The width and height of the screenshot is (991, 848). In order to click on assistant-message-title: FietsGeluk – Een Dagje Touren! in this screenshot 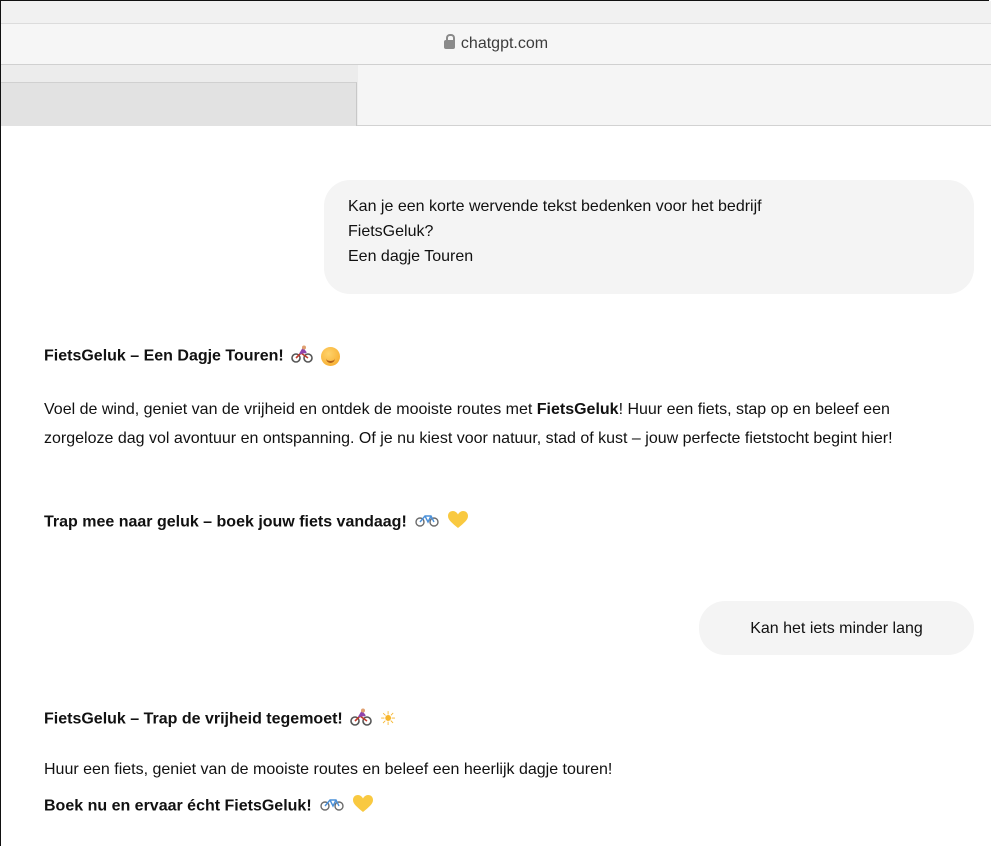, I will do `click(192, 356)`.